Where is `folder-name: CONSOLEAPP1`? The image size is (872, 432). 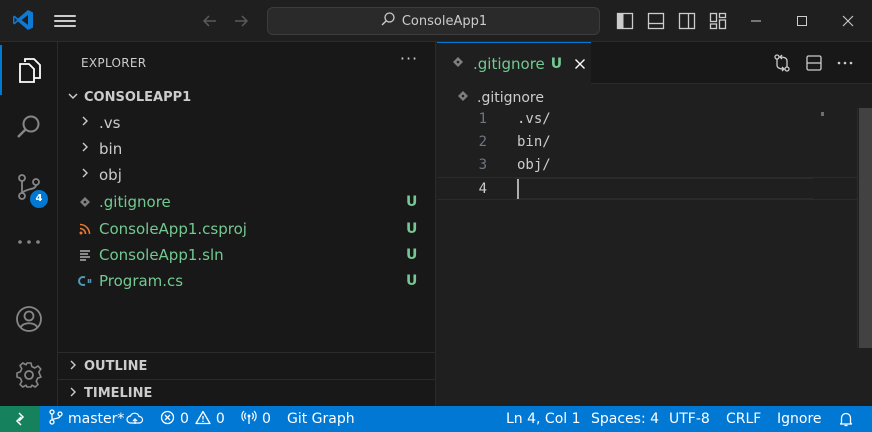 folder-name: CONSOLEAPP1 is located at coordinates (138, 97).